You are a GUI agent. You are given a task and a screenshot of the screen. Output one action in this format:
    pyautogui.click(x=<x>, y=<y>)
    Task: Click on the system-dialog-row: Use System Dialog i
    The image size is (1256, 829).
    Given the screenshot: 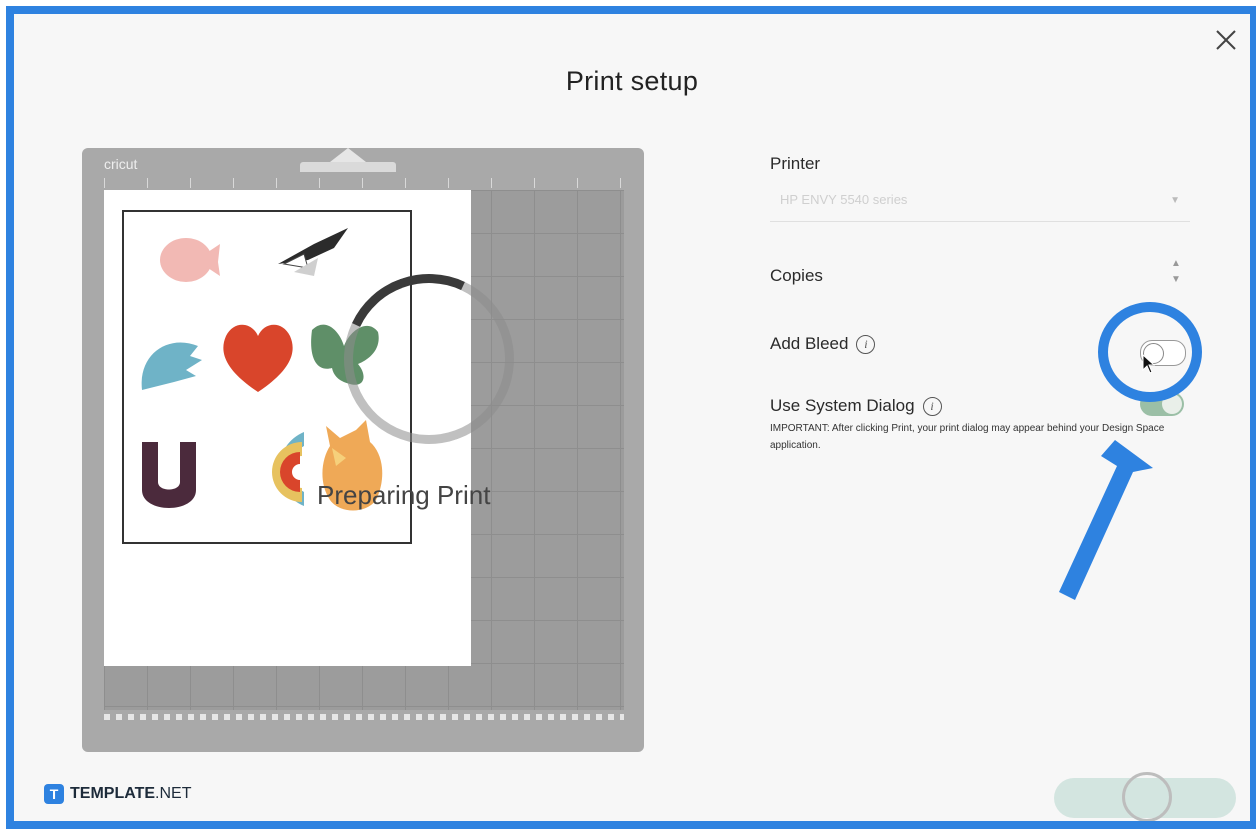 What is the action you would take?
    pyautogui.click(x=856, y=406)
    